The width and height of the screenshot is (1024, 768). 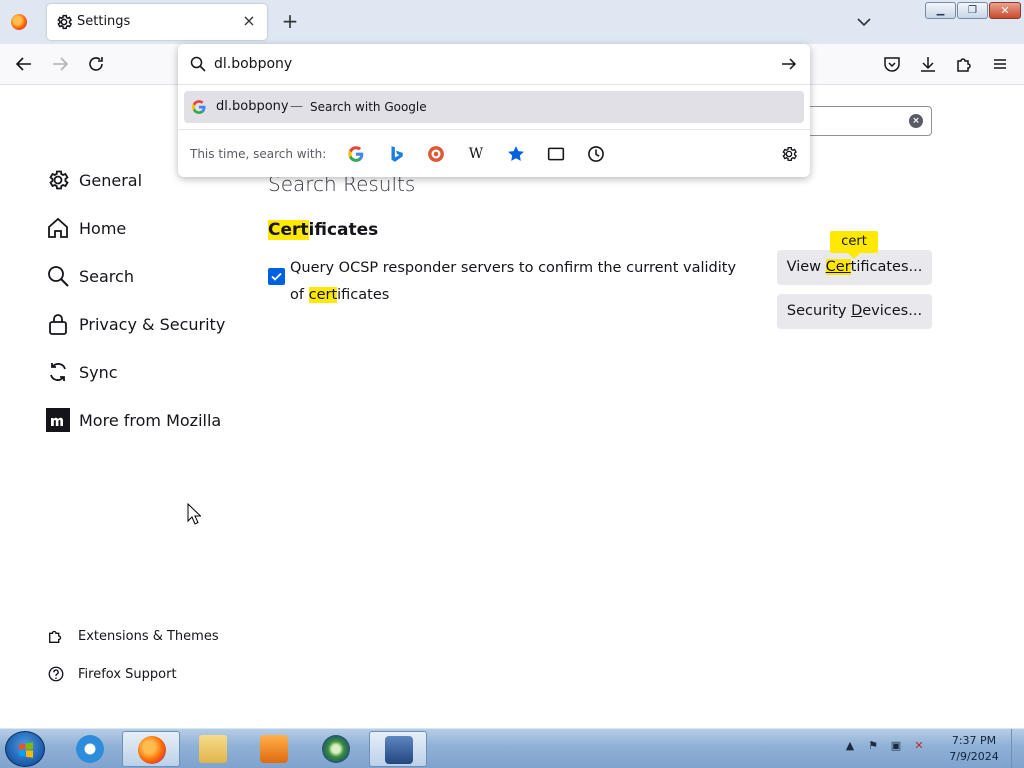 What do you see at coordinates (789, 64) in the screenshot?
I see `go-arrow-icon` at bounding box center [789, 64].